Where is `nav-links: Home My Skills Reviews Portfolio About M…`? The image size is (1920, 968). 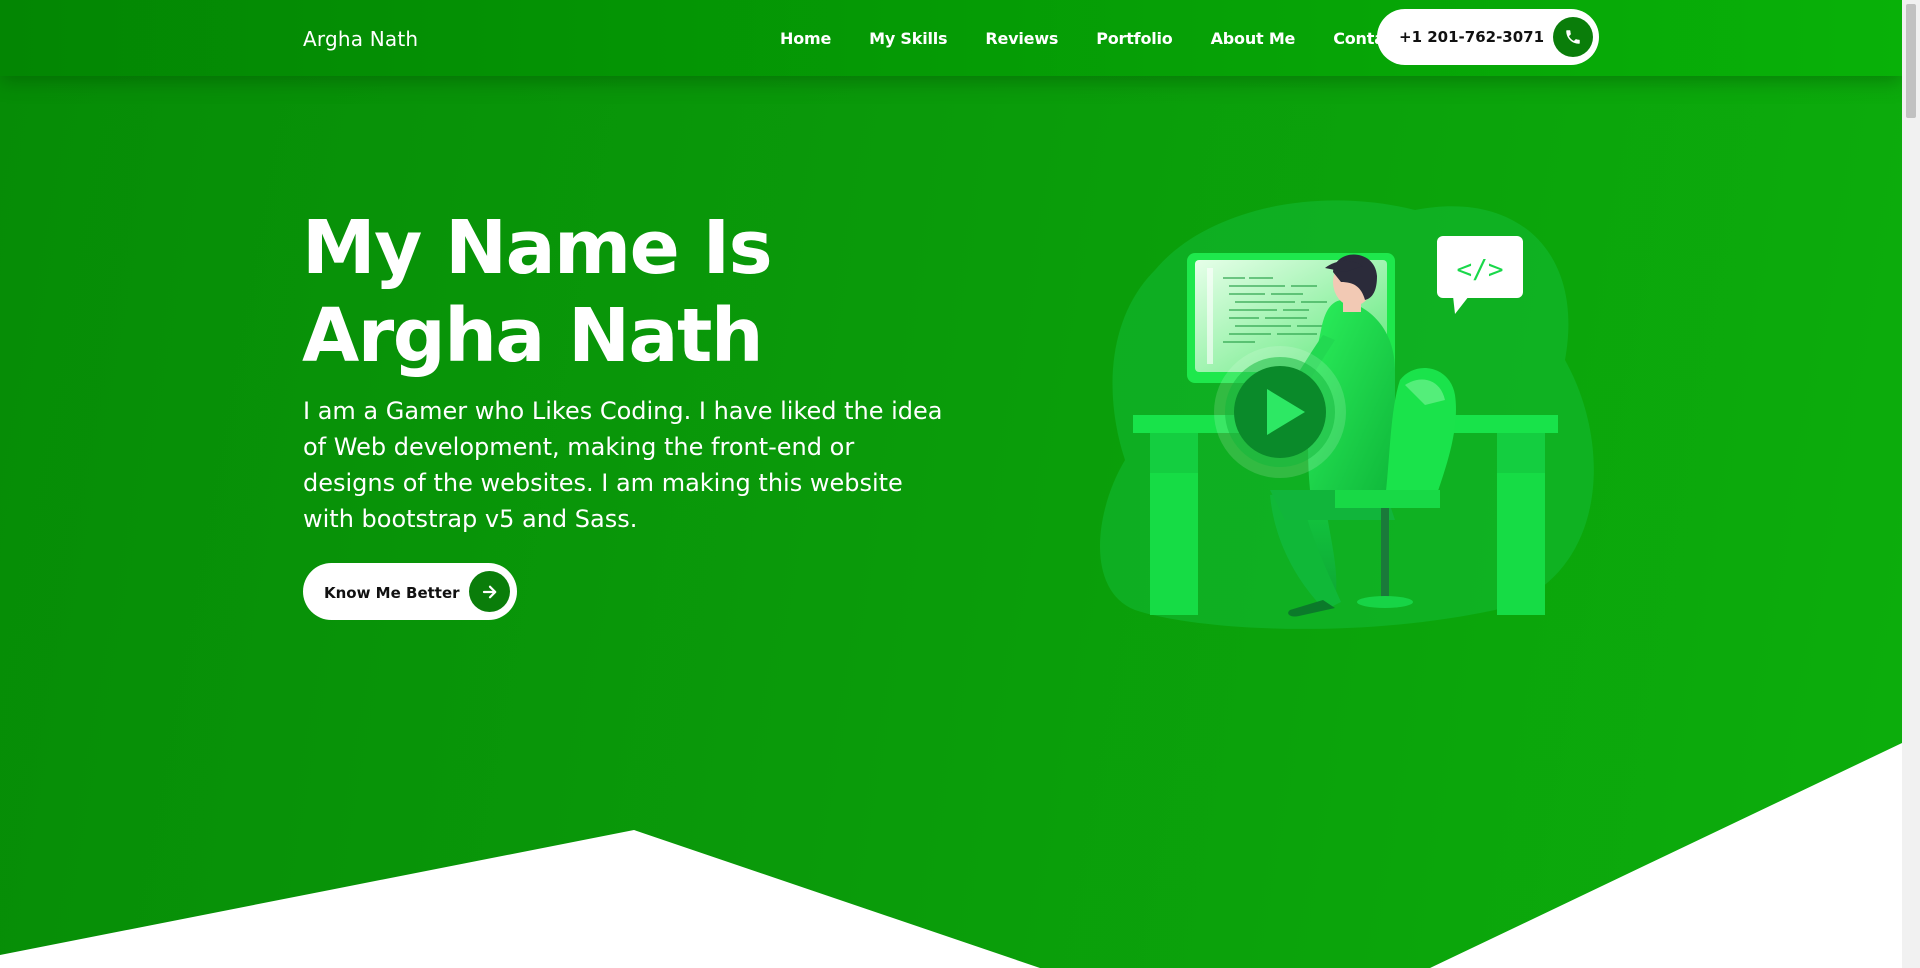
nav-links: Home My Skills Reviews Portfolio About M… is located at coordinates (1125, 38).